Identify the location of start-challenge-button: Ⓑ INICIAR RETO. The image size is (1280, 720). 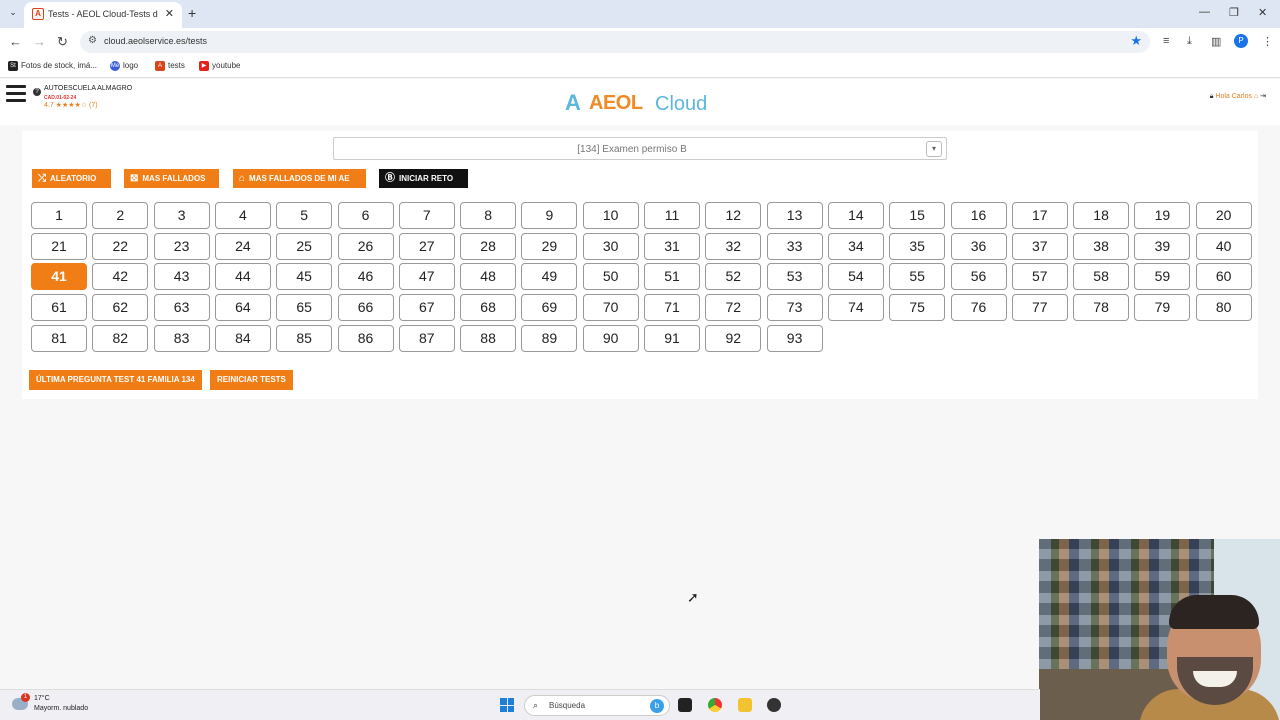
(423, 178).